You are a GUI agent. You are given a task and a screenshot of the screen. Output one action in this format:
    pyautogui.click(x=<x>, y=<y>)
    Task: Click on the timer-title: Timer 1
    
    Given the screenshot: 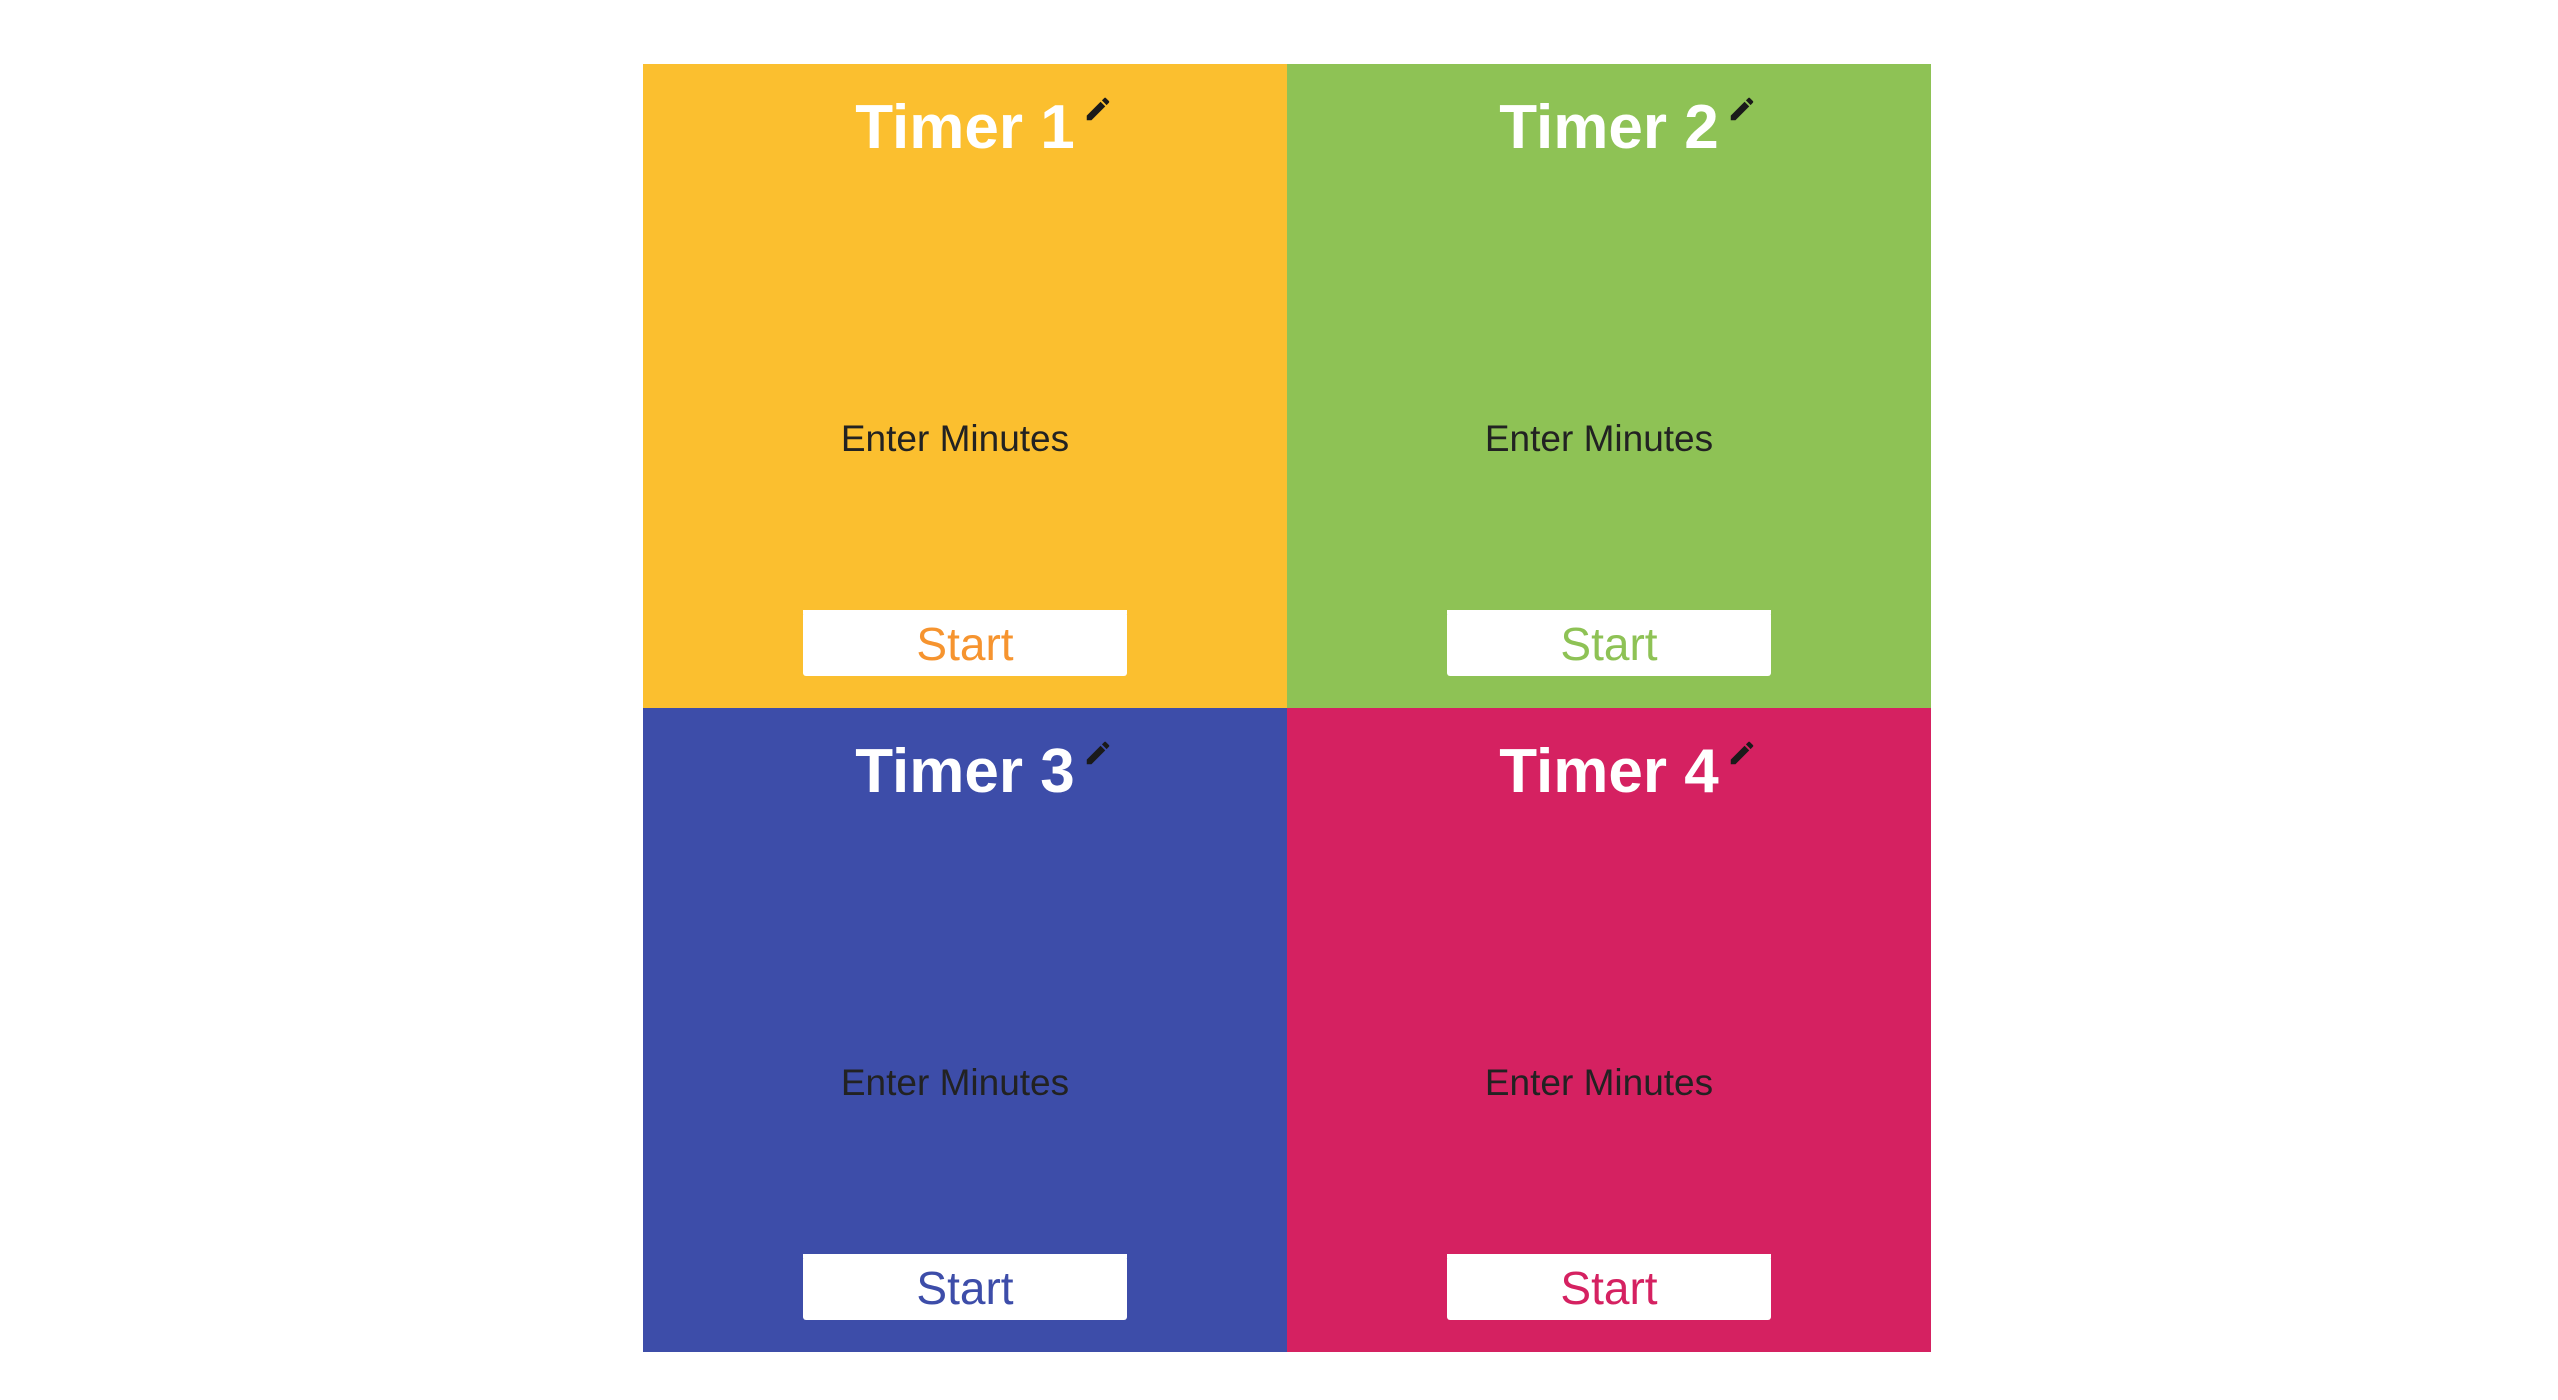 What is the action you would take?
    pyautogui.click(x=965, y=127)
    